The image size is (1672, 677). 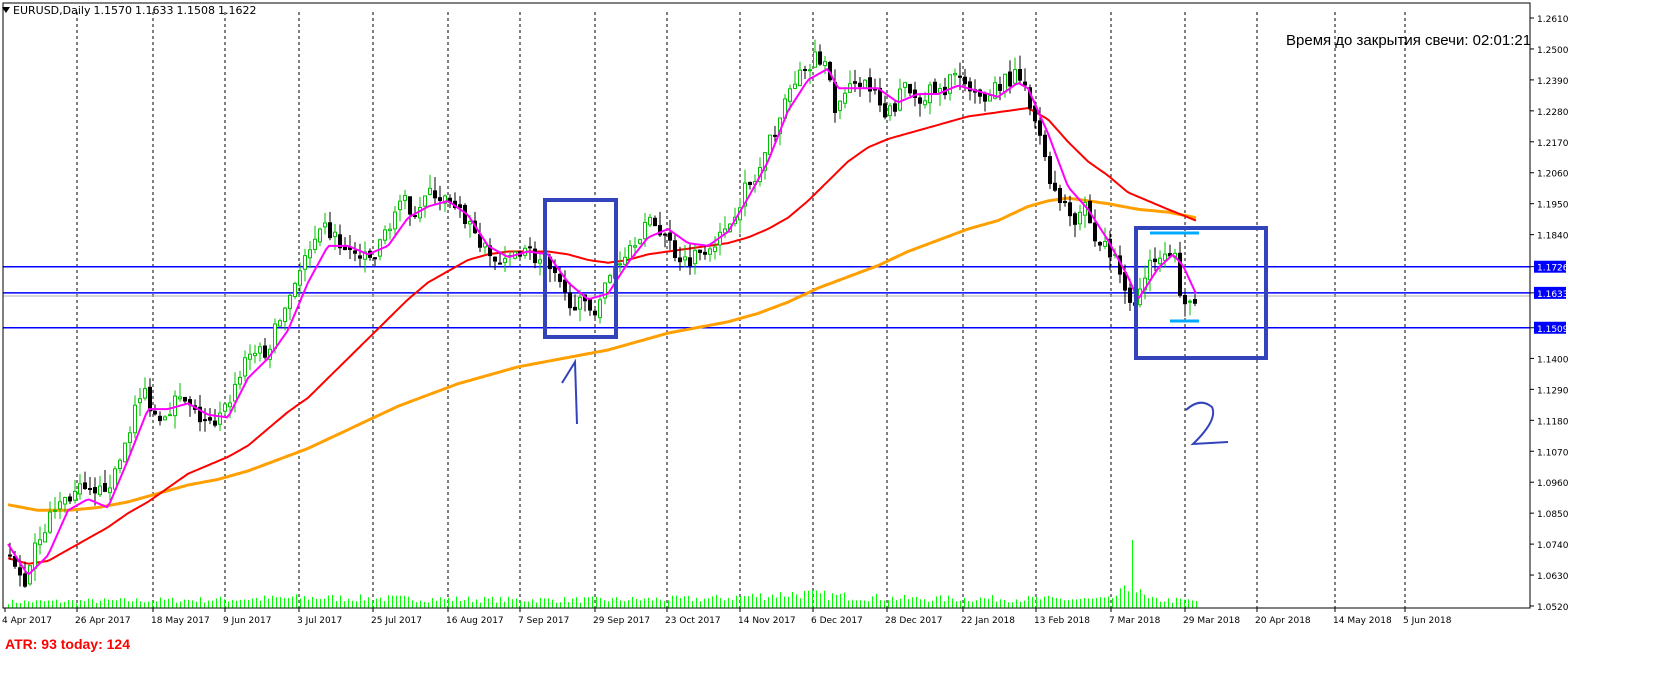 What do you see at coordinates (766, 297) in the screenshot?
I see `support-resistance-lines` at bounding box center [766, 297].